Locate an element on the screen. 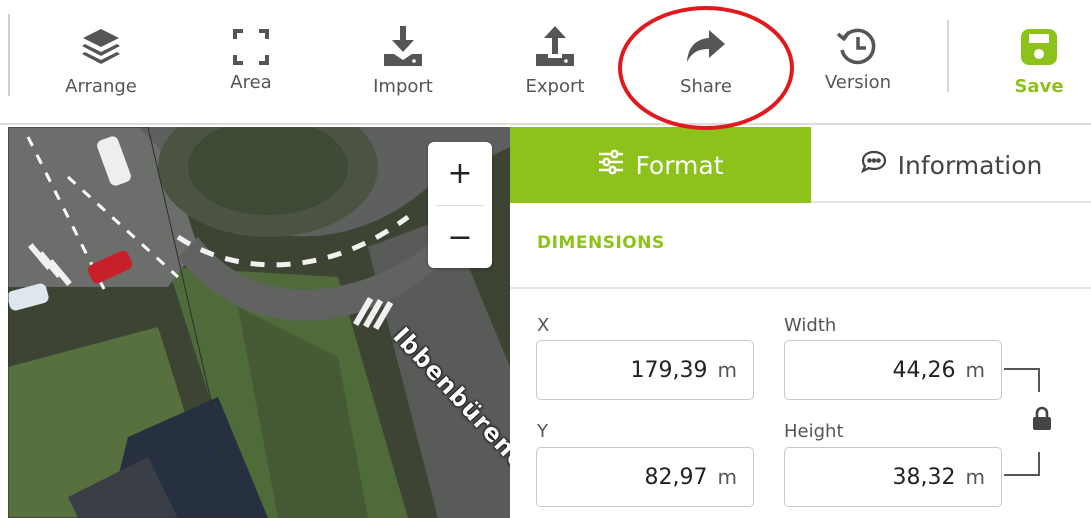 The height and width of the screenshot is (518, 1091). height-label: Height is located at coordinates (814, 431).